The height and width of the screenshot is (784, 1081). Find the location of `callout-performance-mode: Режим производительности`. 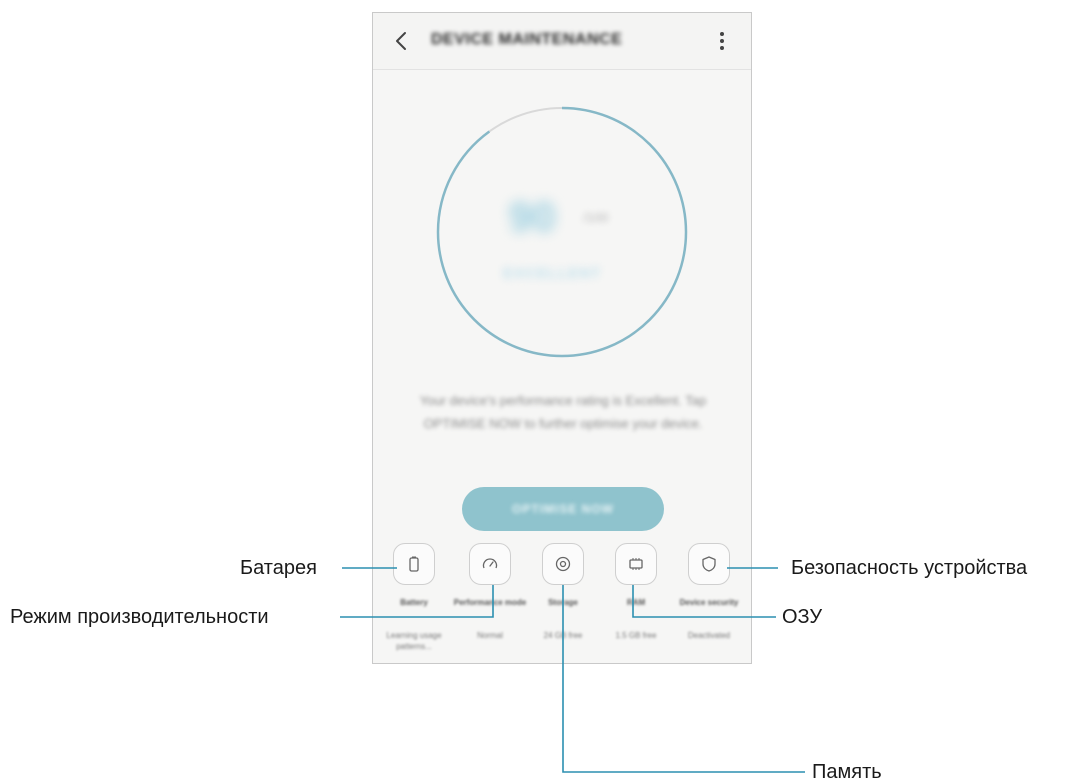

callout-performance-mode: Режим производительности is located at coordinates (139, 617).